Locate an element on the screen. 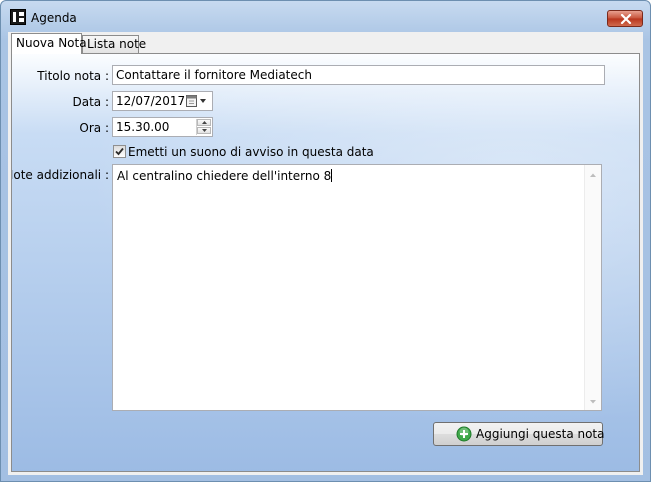  add-note-button-label: Aggiungi questa nota is located at coordinates (540, 434).